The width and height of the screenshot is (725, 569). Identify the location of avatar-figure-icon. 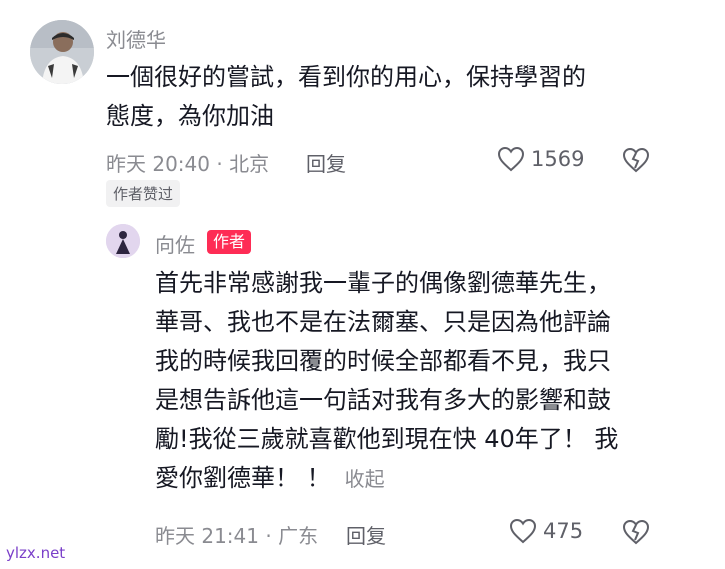
(123, 241).